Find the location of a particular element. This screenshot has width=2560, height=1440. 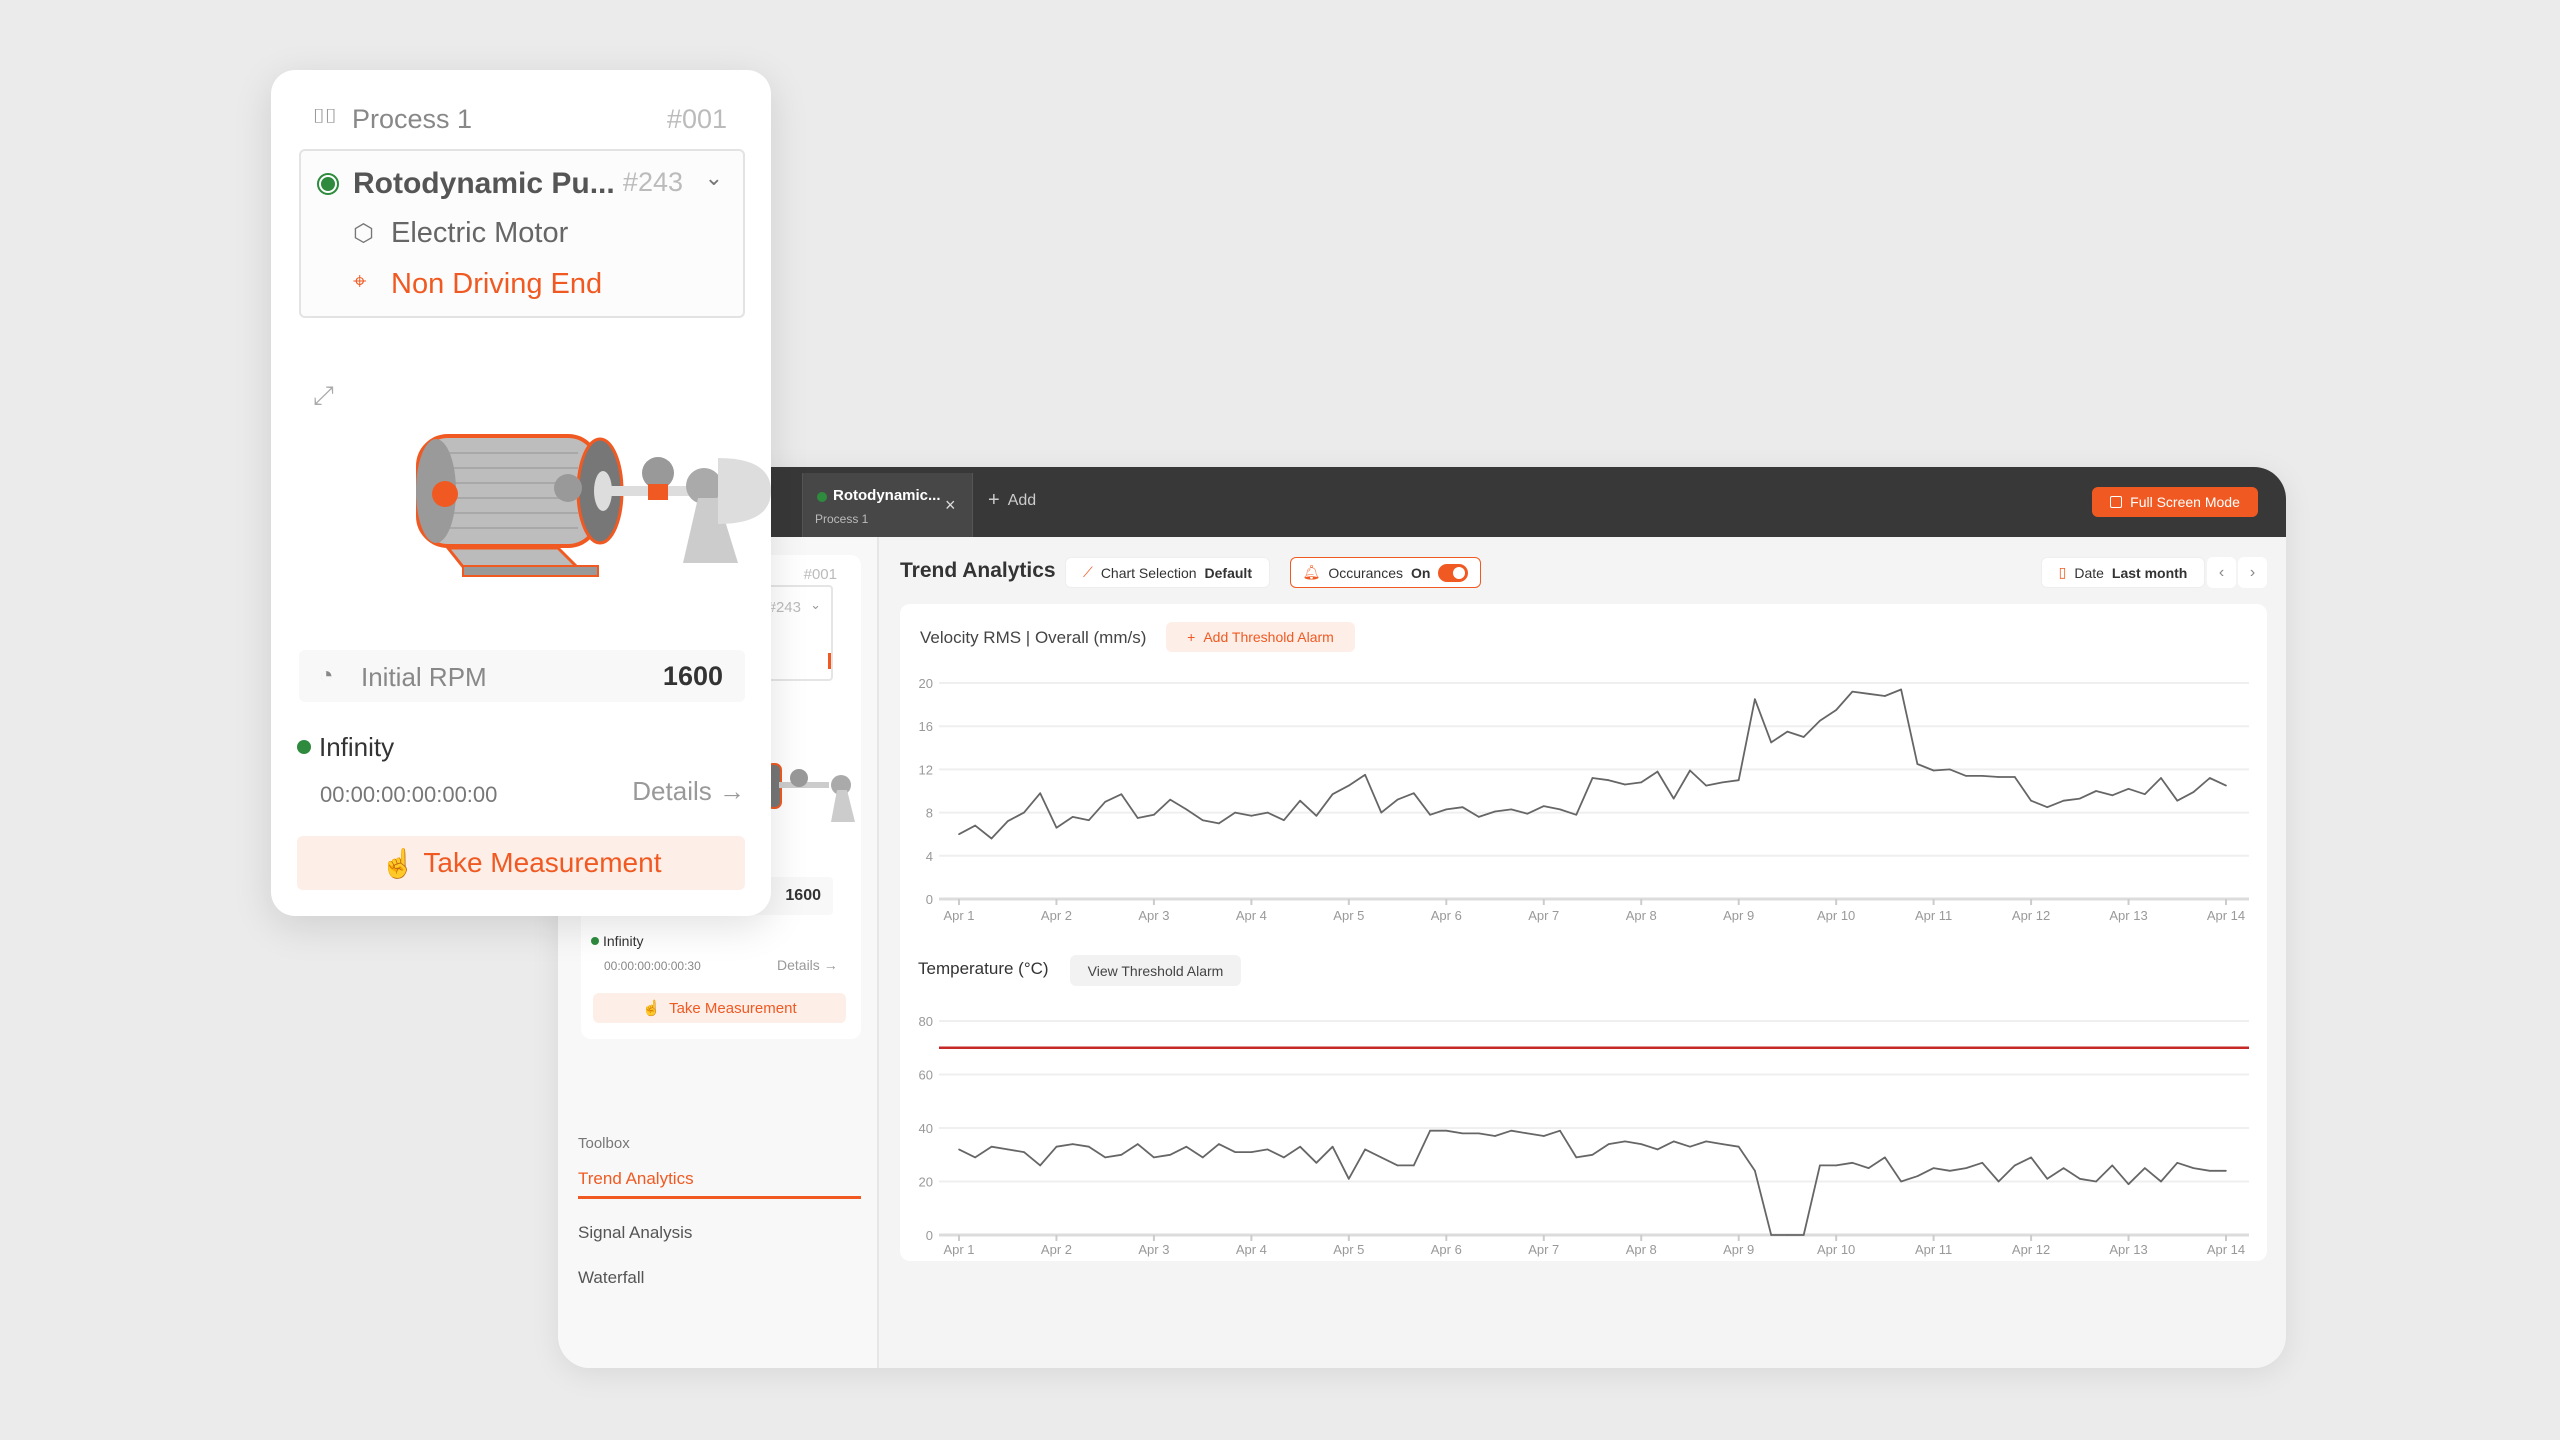

x-tick-label: Apr 9 is located at coordinates (1738, 1249).